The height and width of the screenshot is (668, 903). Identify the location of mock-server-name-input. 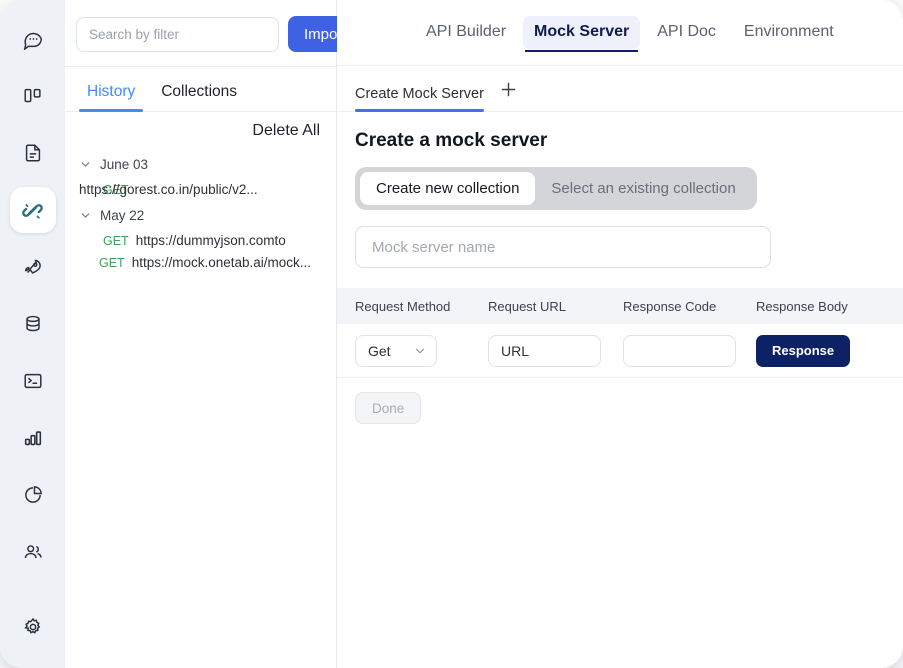
(563, 247).